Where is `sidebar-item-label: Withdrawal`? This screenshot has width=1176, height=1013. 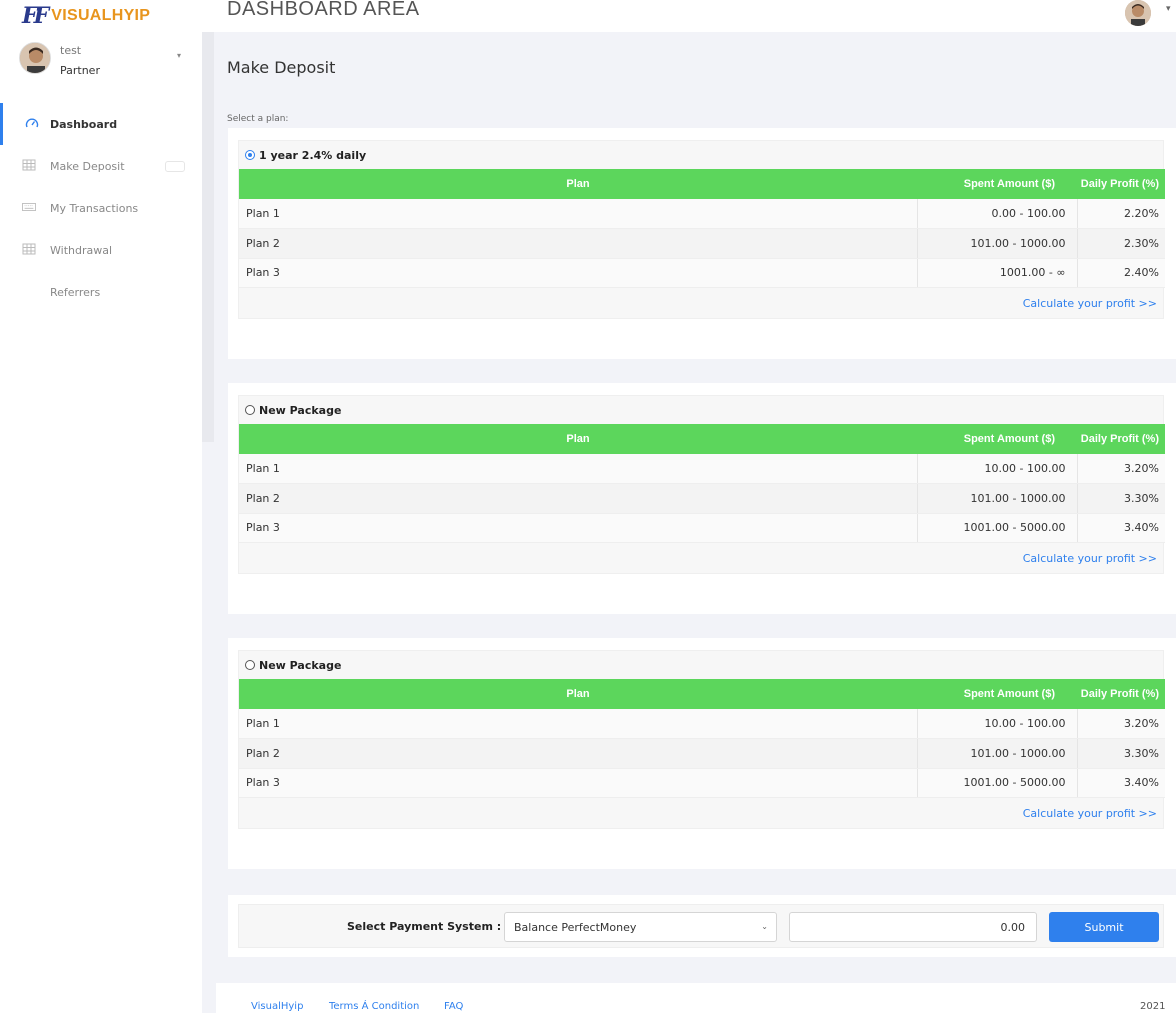 sidebar-item-label: Withdrawal is located at coordinates (81, 250).